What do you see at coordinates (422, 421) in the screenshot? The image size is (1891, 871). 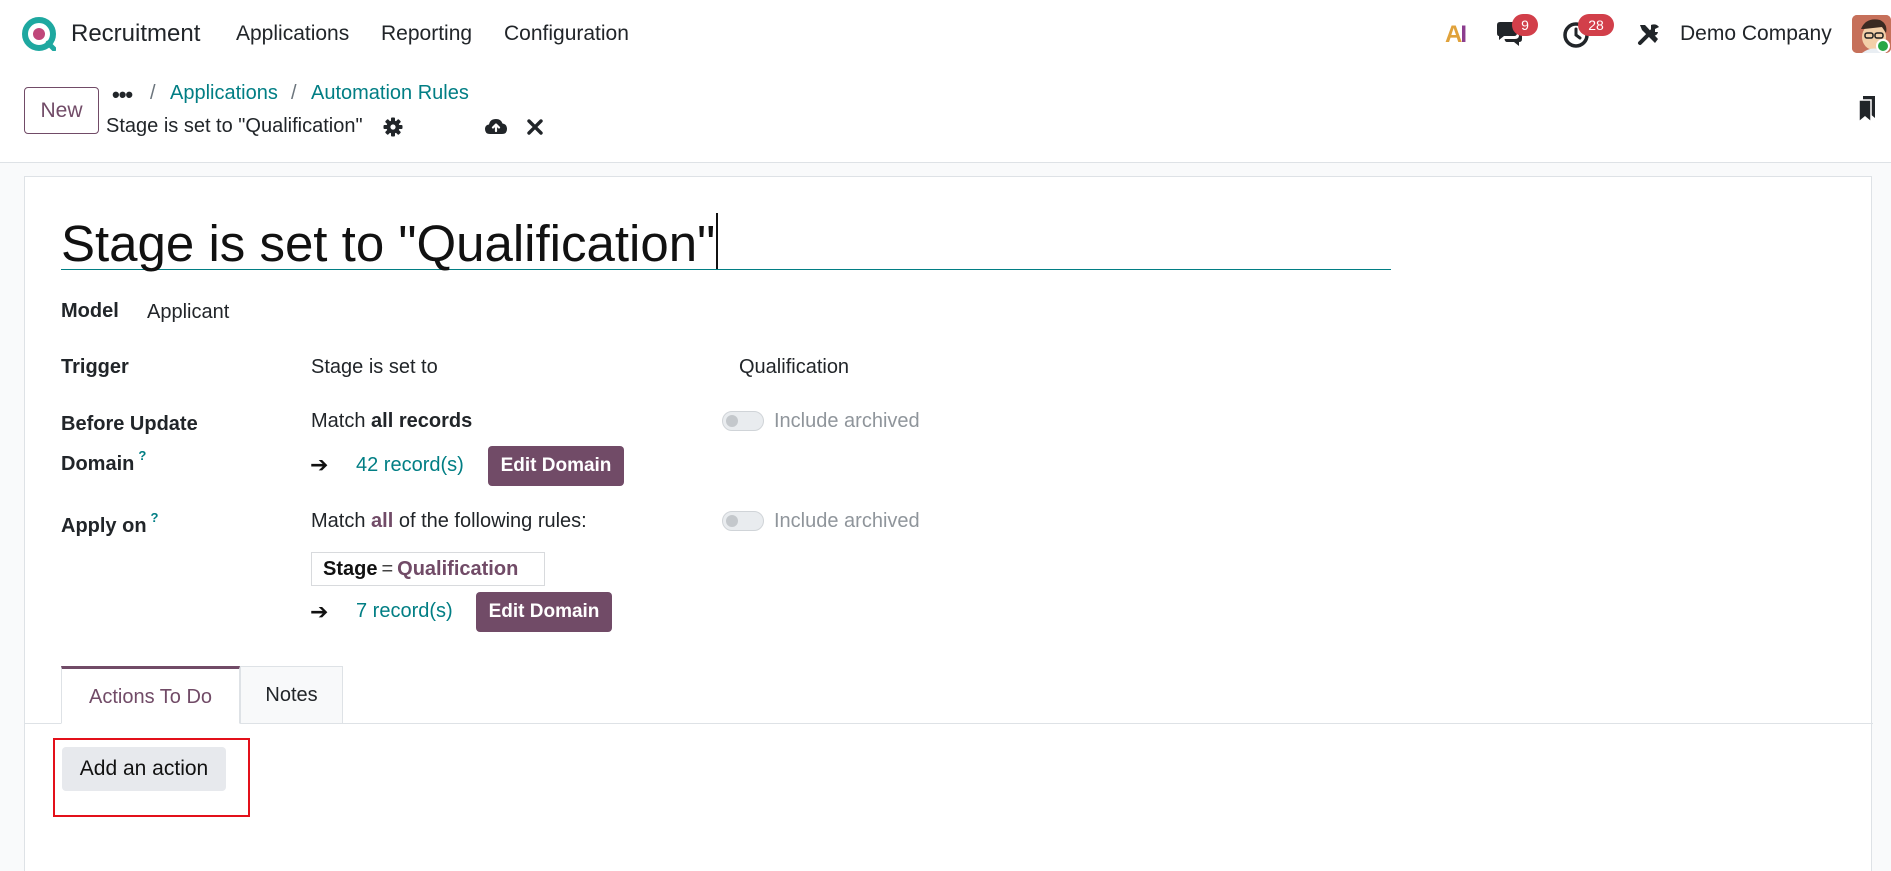 I see `match-all-records: all records` at bounding box center [422, 421].